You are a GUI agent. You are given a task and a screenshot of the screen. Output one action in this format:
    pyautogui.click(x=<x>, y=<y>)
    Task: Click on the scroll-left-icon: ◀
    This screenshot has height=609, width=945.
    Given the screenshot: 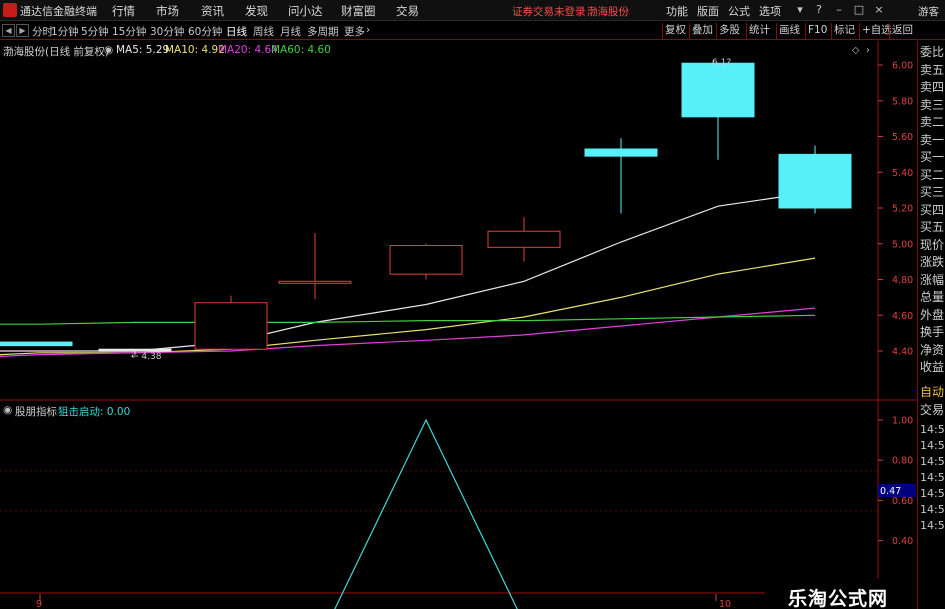 What is the action you would take?
    pyautogui.click(x=8, y=30)
    